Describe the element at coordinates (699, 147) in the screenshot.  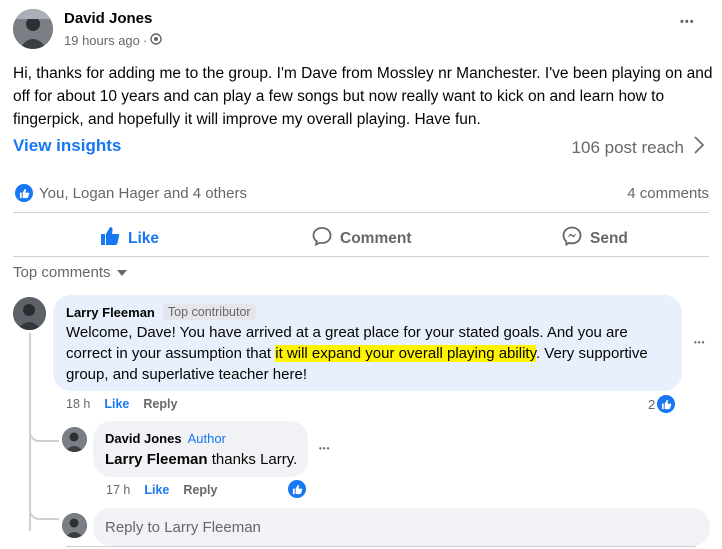
I see `chevron-right-icon` at that location.